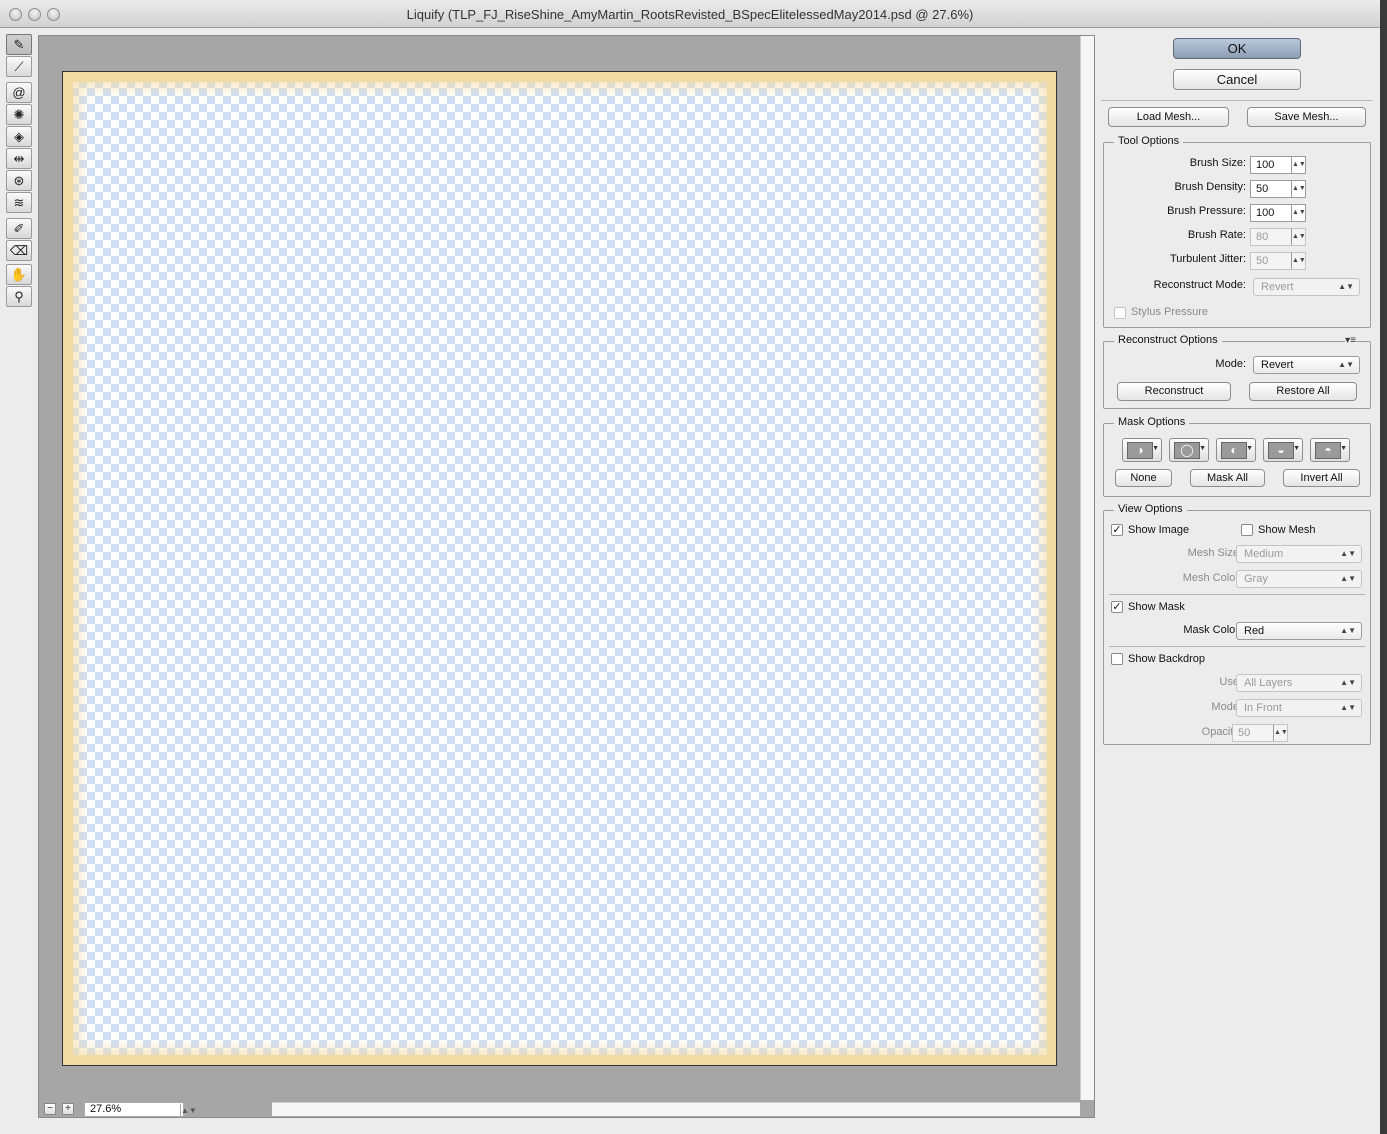 This screenshot has width=1387, height=1134. I want to click on brush-density-field: 50 ▲▼, so click(1278, 189).